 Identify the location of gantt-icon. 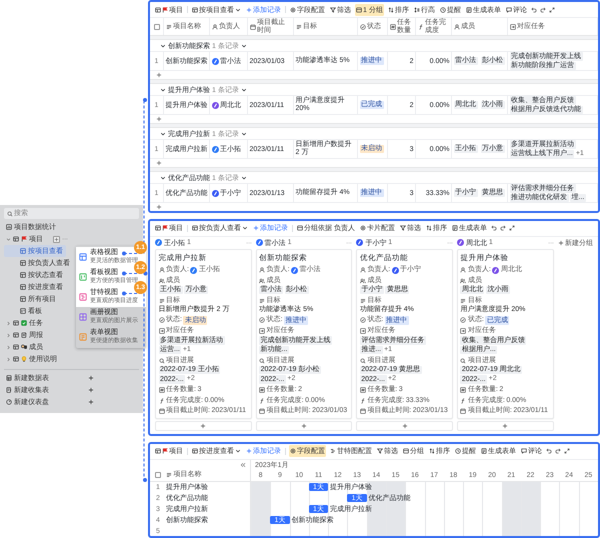
(333, 451).